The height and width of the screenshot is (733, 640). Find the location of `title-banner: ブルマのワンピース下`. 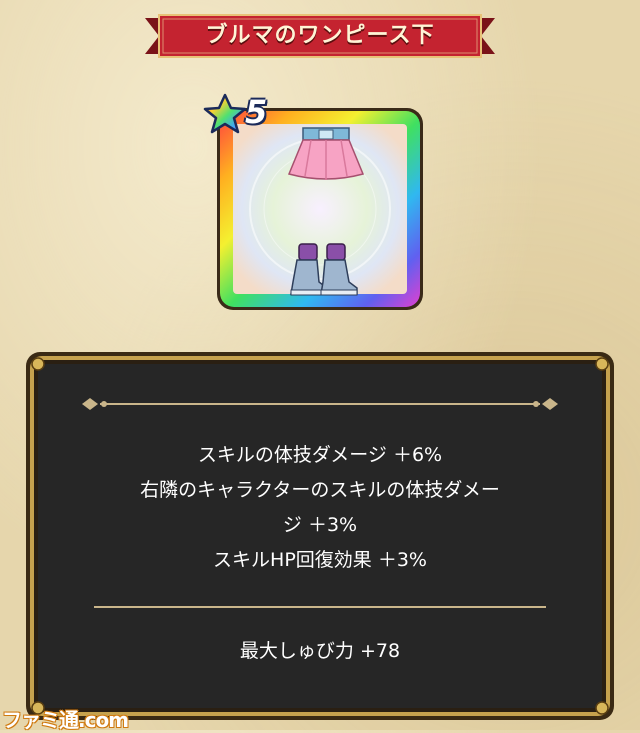

title-banner: ブルマのワンピース下 is located at coordinates (320, 36).